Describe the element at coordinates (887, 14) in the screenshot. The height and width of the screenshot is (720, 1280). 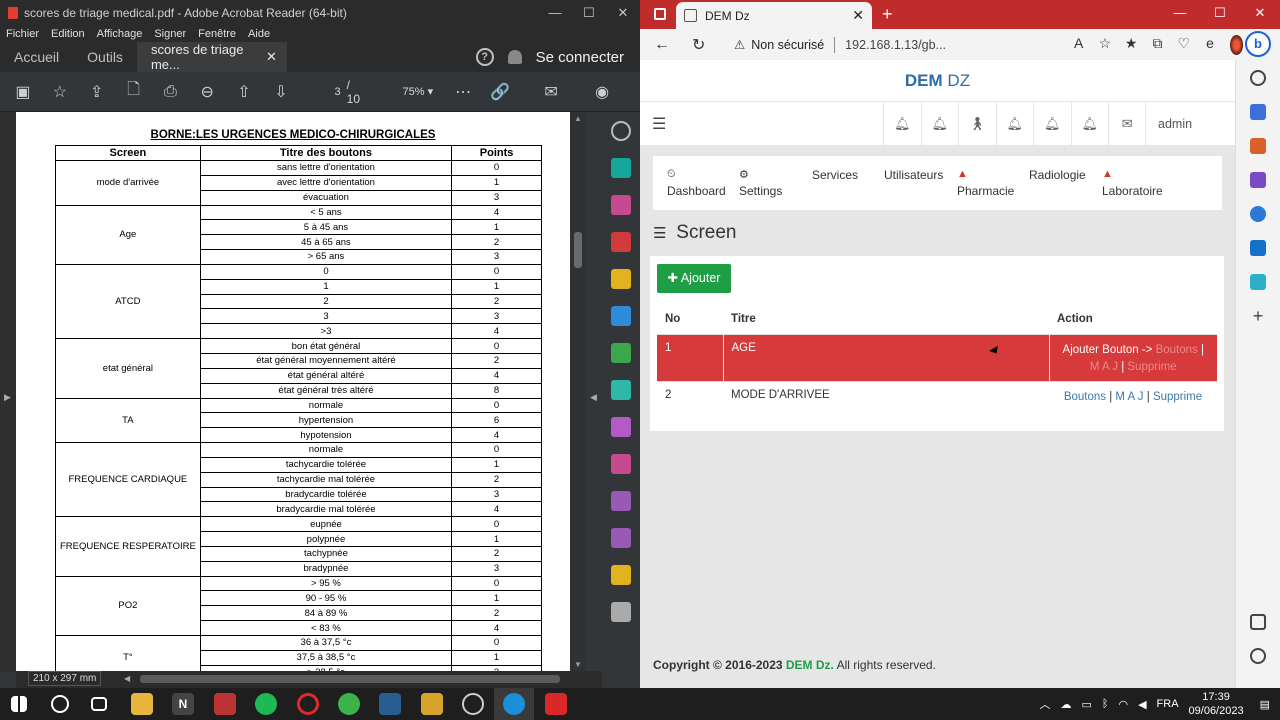
I see `new-tab-icon: +` at that location.